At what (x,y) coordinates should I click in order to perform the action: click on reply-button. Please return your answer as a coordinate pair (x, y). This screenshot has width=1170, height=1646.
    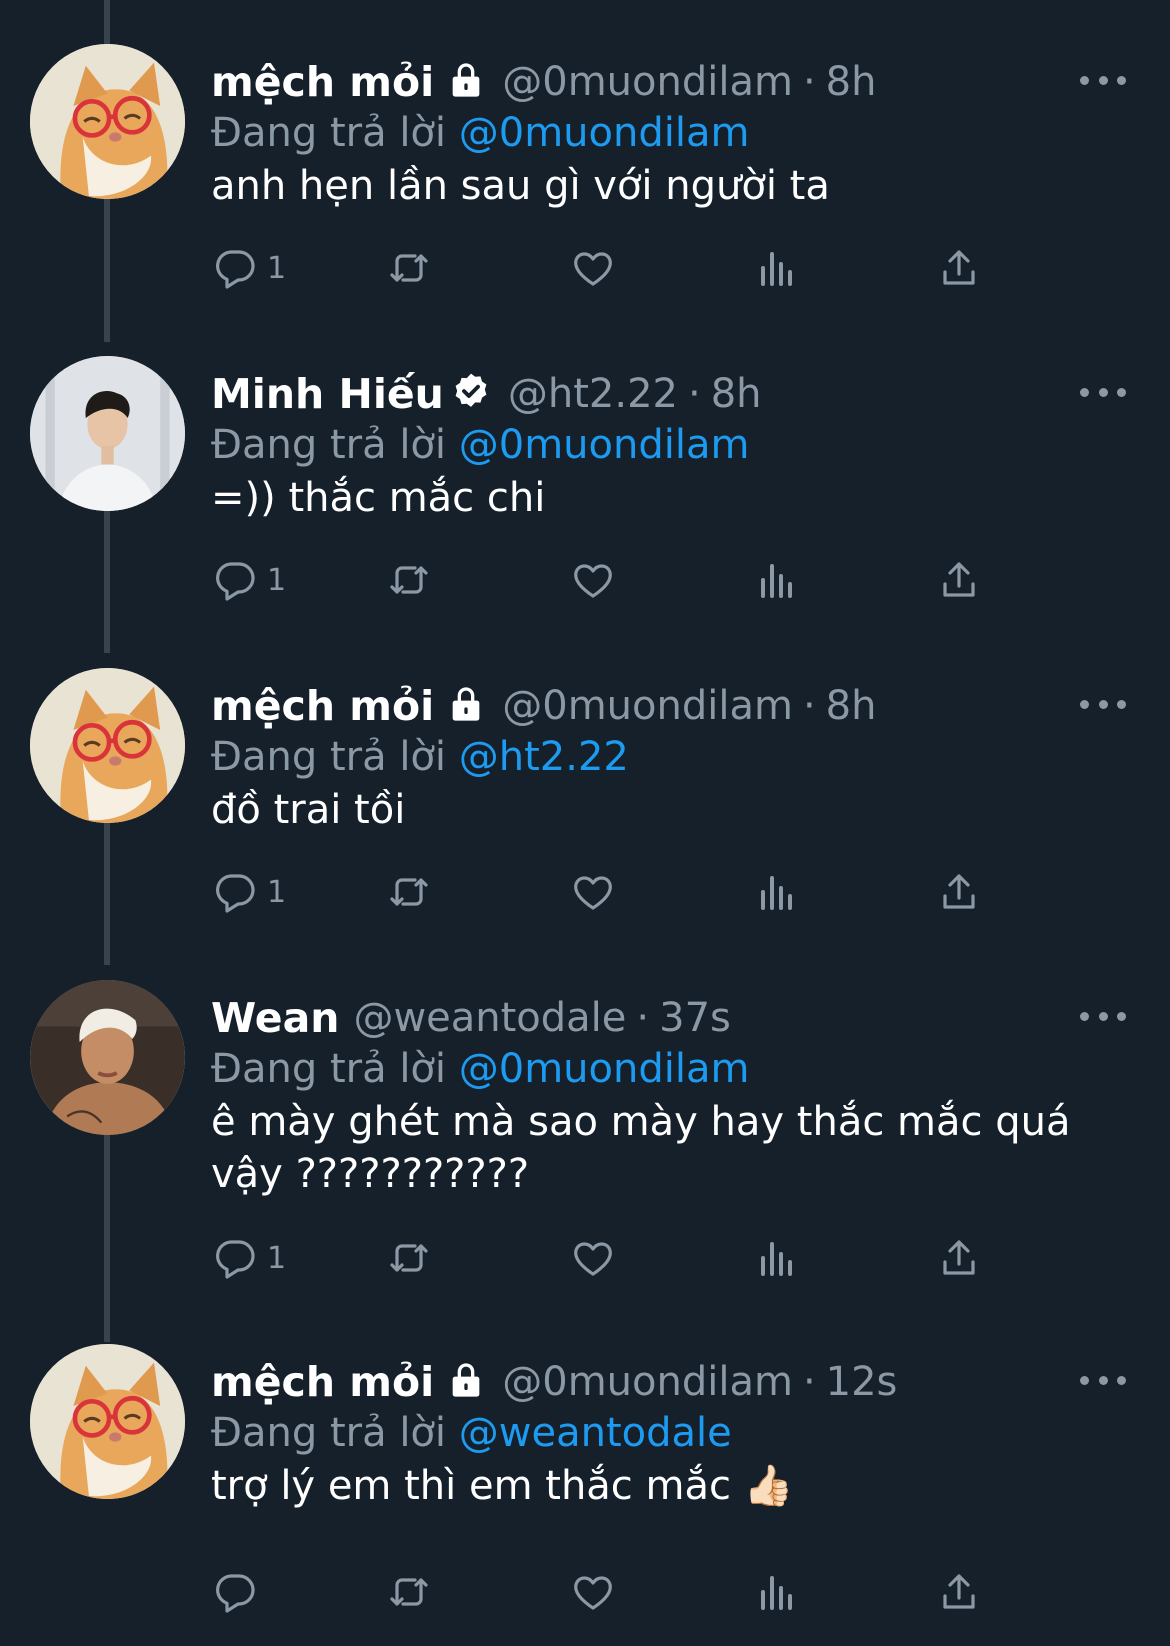
    Looking at the image, I should click on (239, 1592).